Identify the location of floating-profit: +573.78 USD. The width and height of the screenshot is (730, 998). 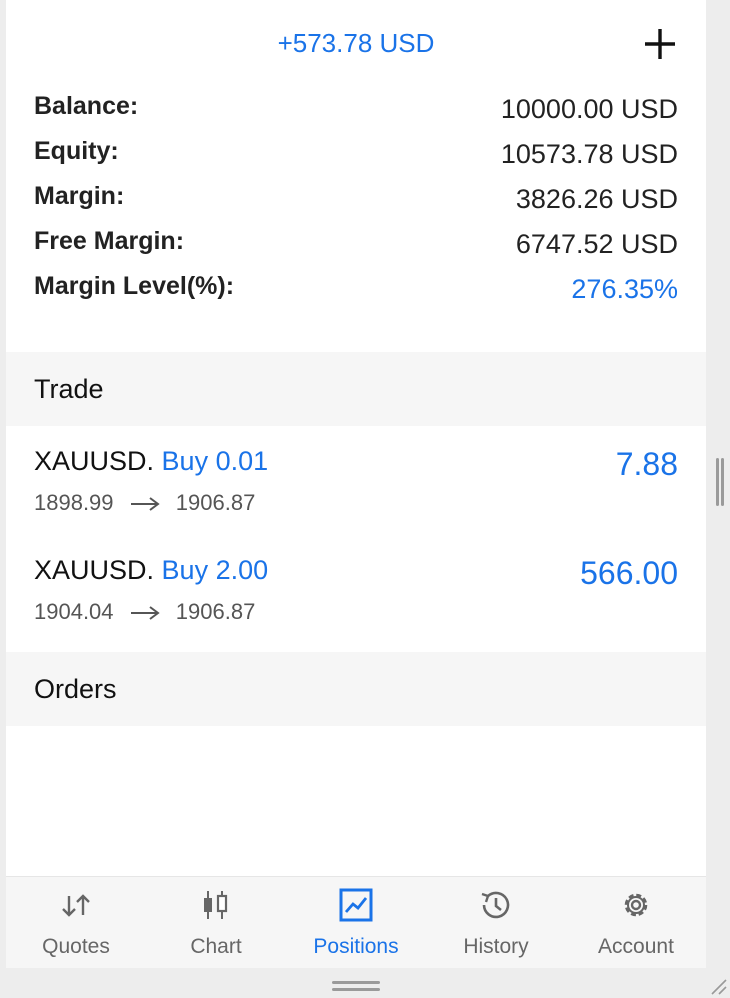
(356, 43).